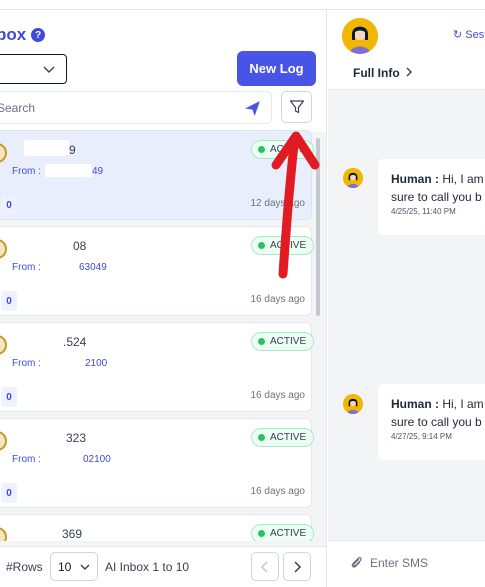  What do you see at coordinates (80, 246) in the screenshot?
I see `contact-name: 08` at bounding box center [80, 246].